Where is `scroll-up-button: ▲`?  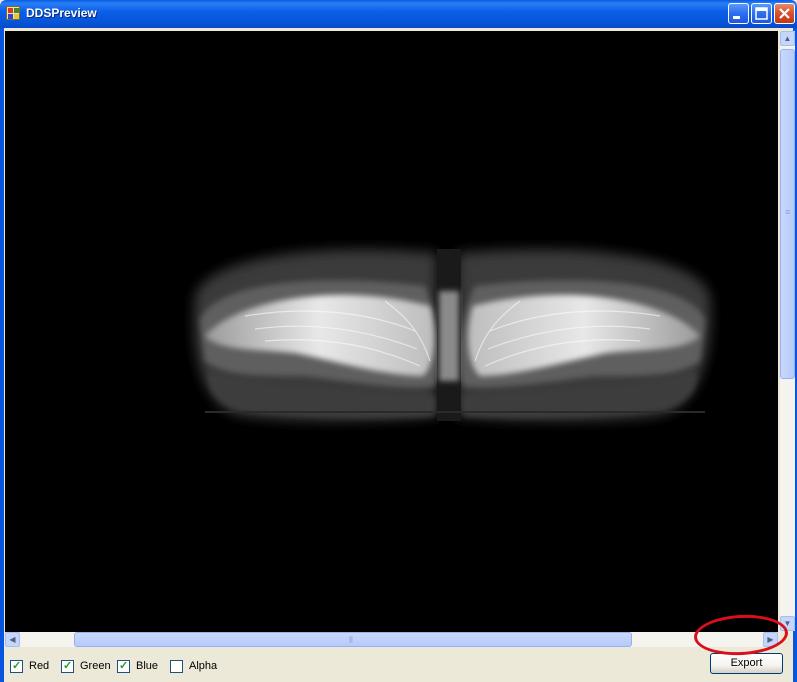
scroll-up-button: ▲ is located at coordinates (787, 38).